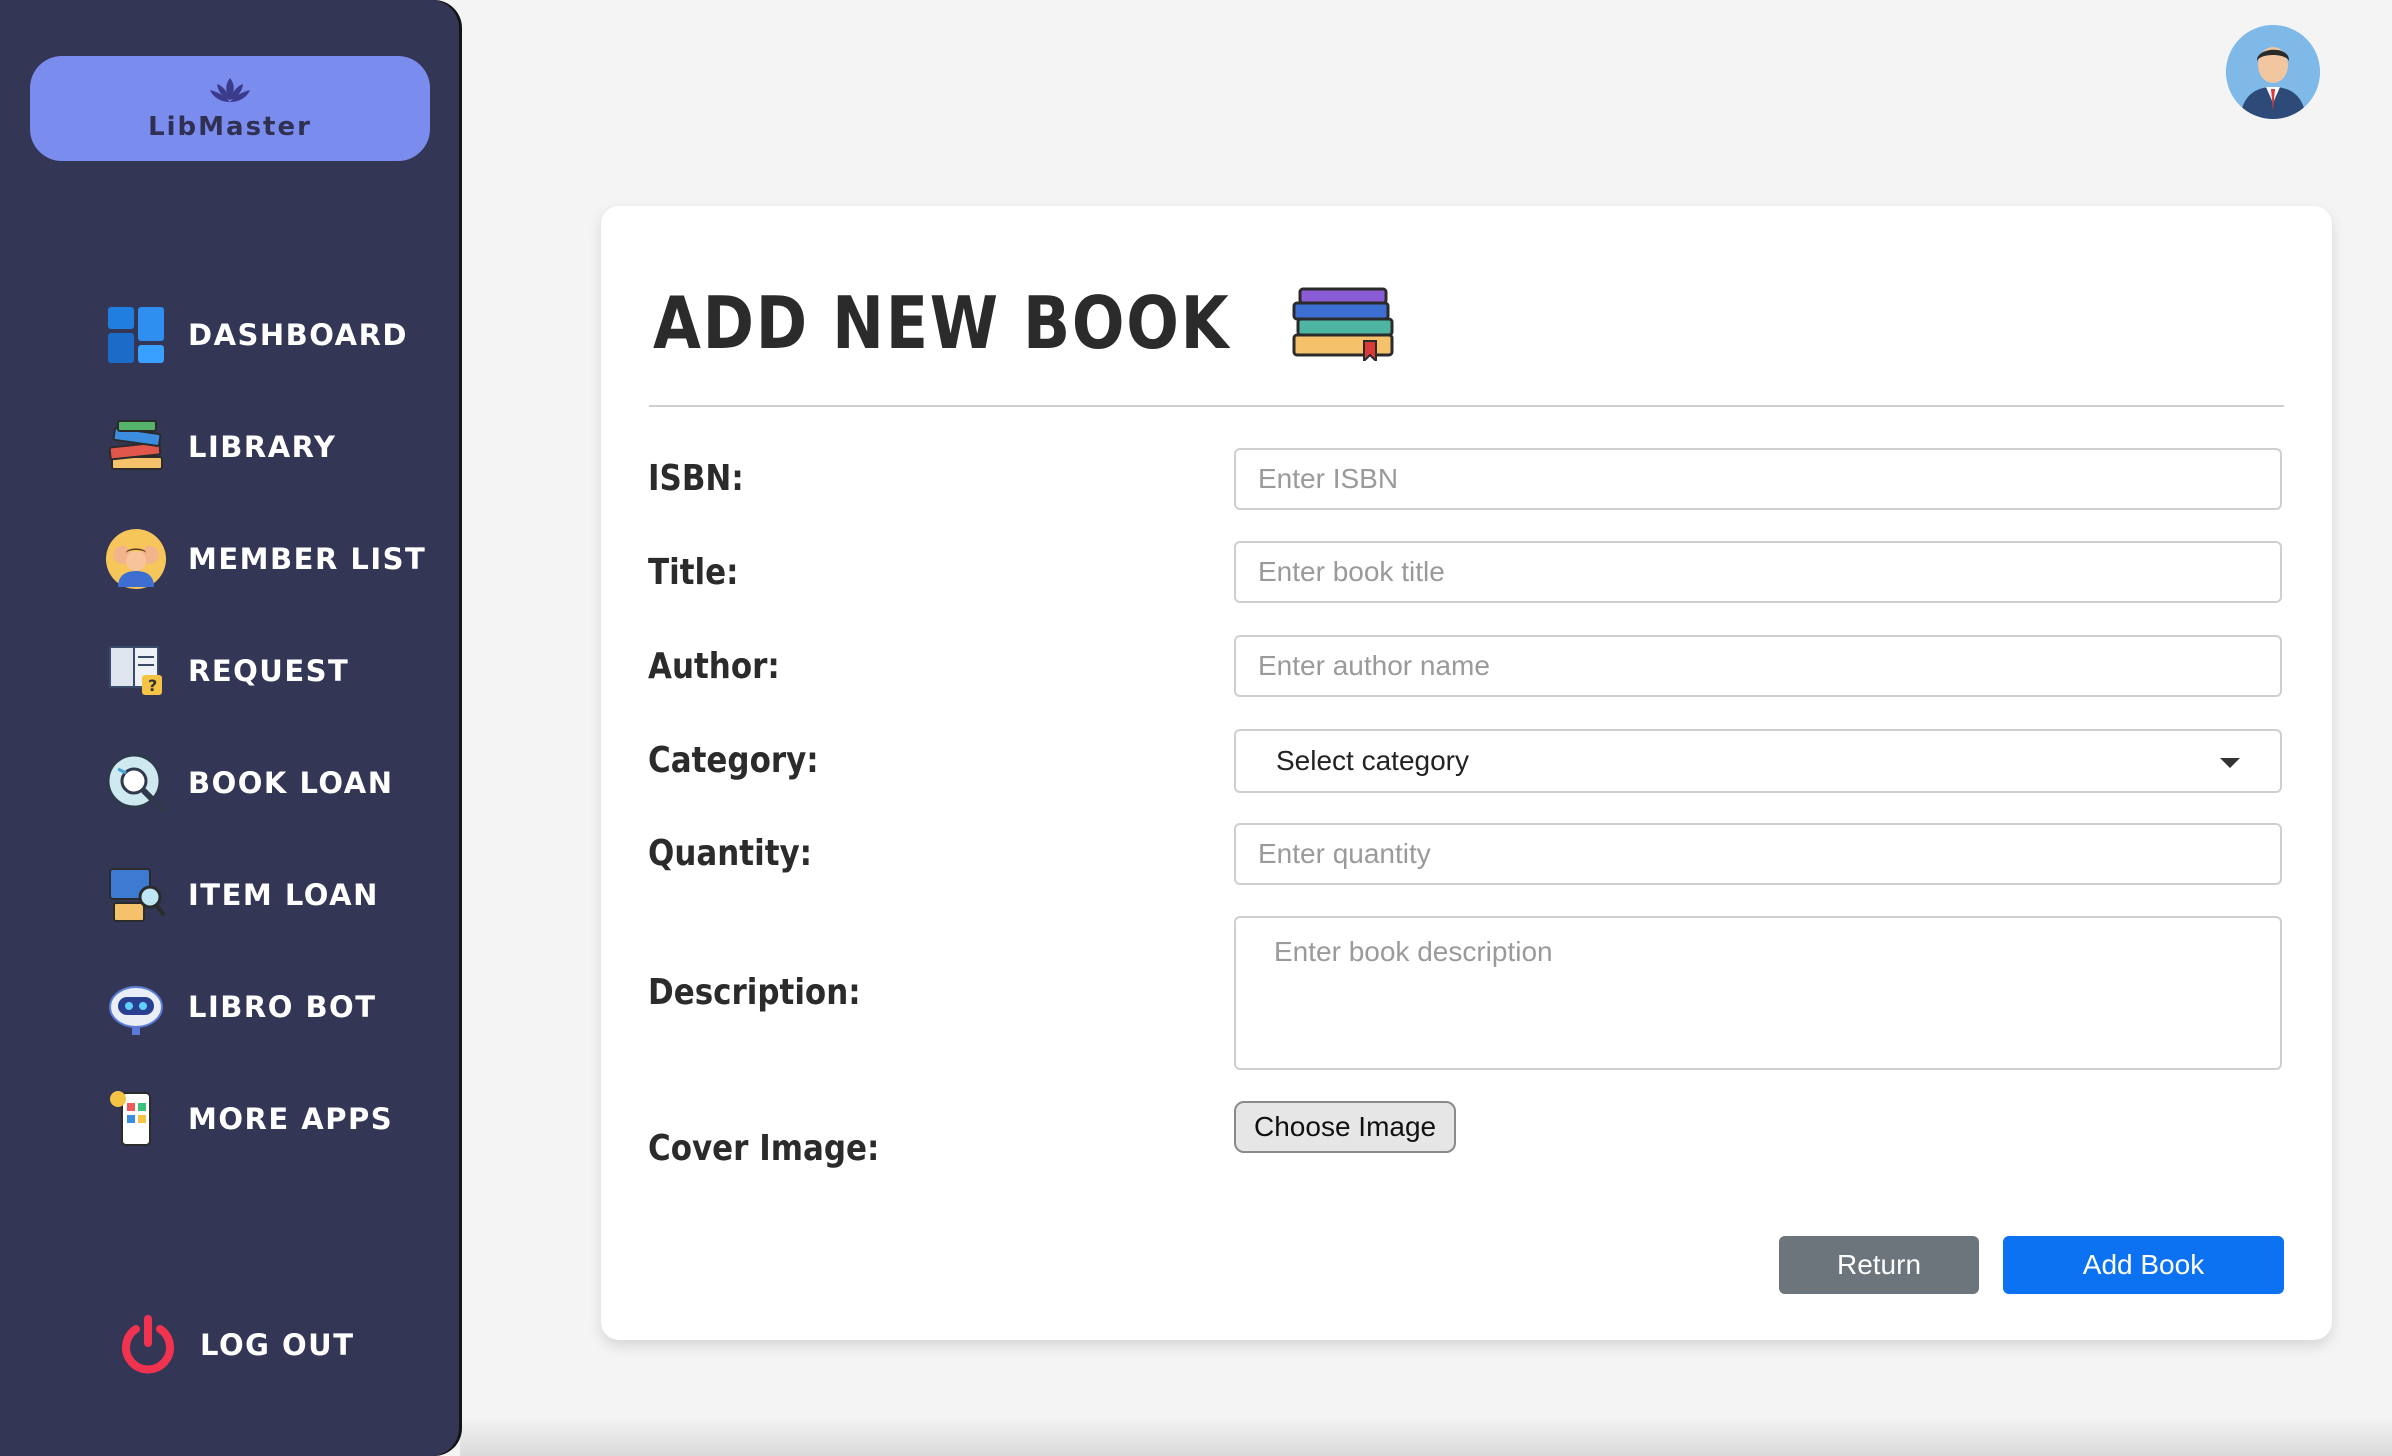 The image size is (2392, 1456). Describe the element at coordinates (1426, 1436) in the screenshot. I see `bottom-shadow` at that location.